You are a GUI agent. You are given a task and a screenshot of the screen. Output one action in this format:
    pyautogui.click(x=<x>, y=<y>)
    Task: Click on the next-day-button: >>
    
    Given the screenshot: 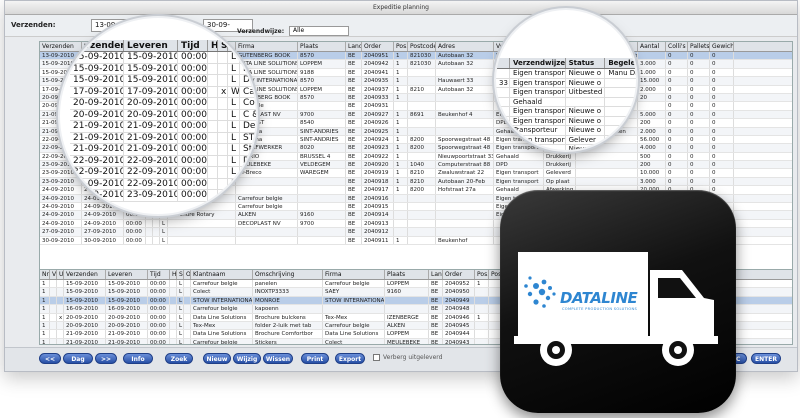 What is the action you would take?
    pyautogui.click(x=106, y=358)
    